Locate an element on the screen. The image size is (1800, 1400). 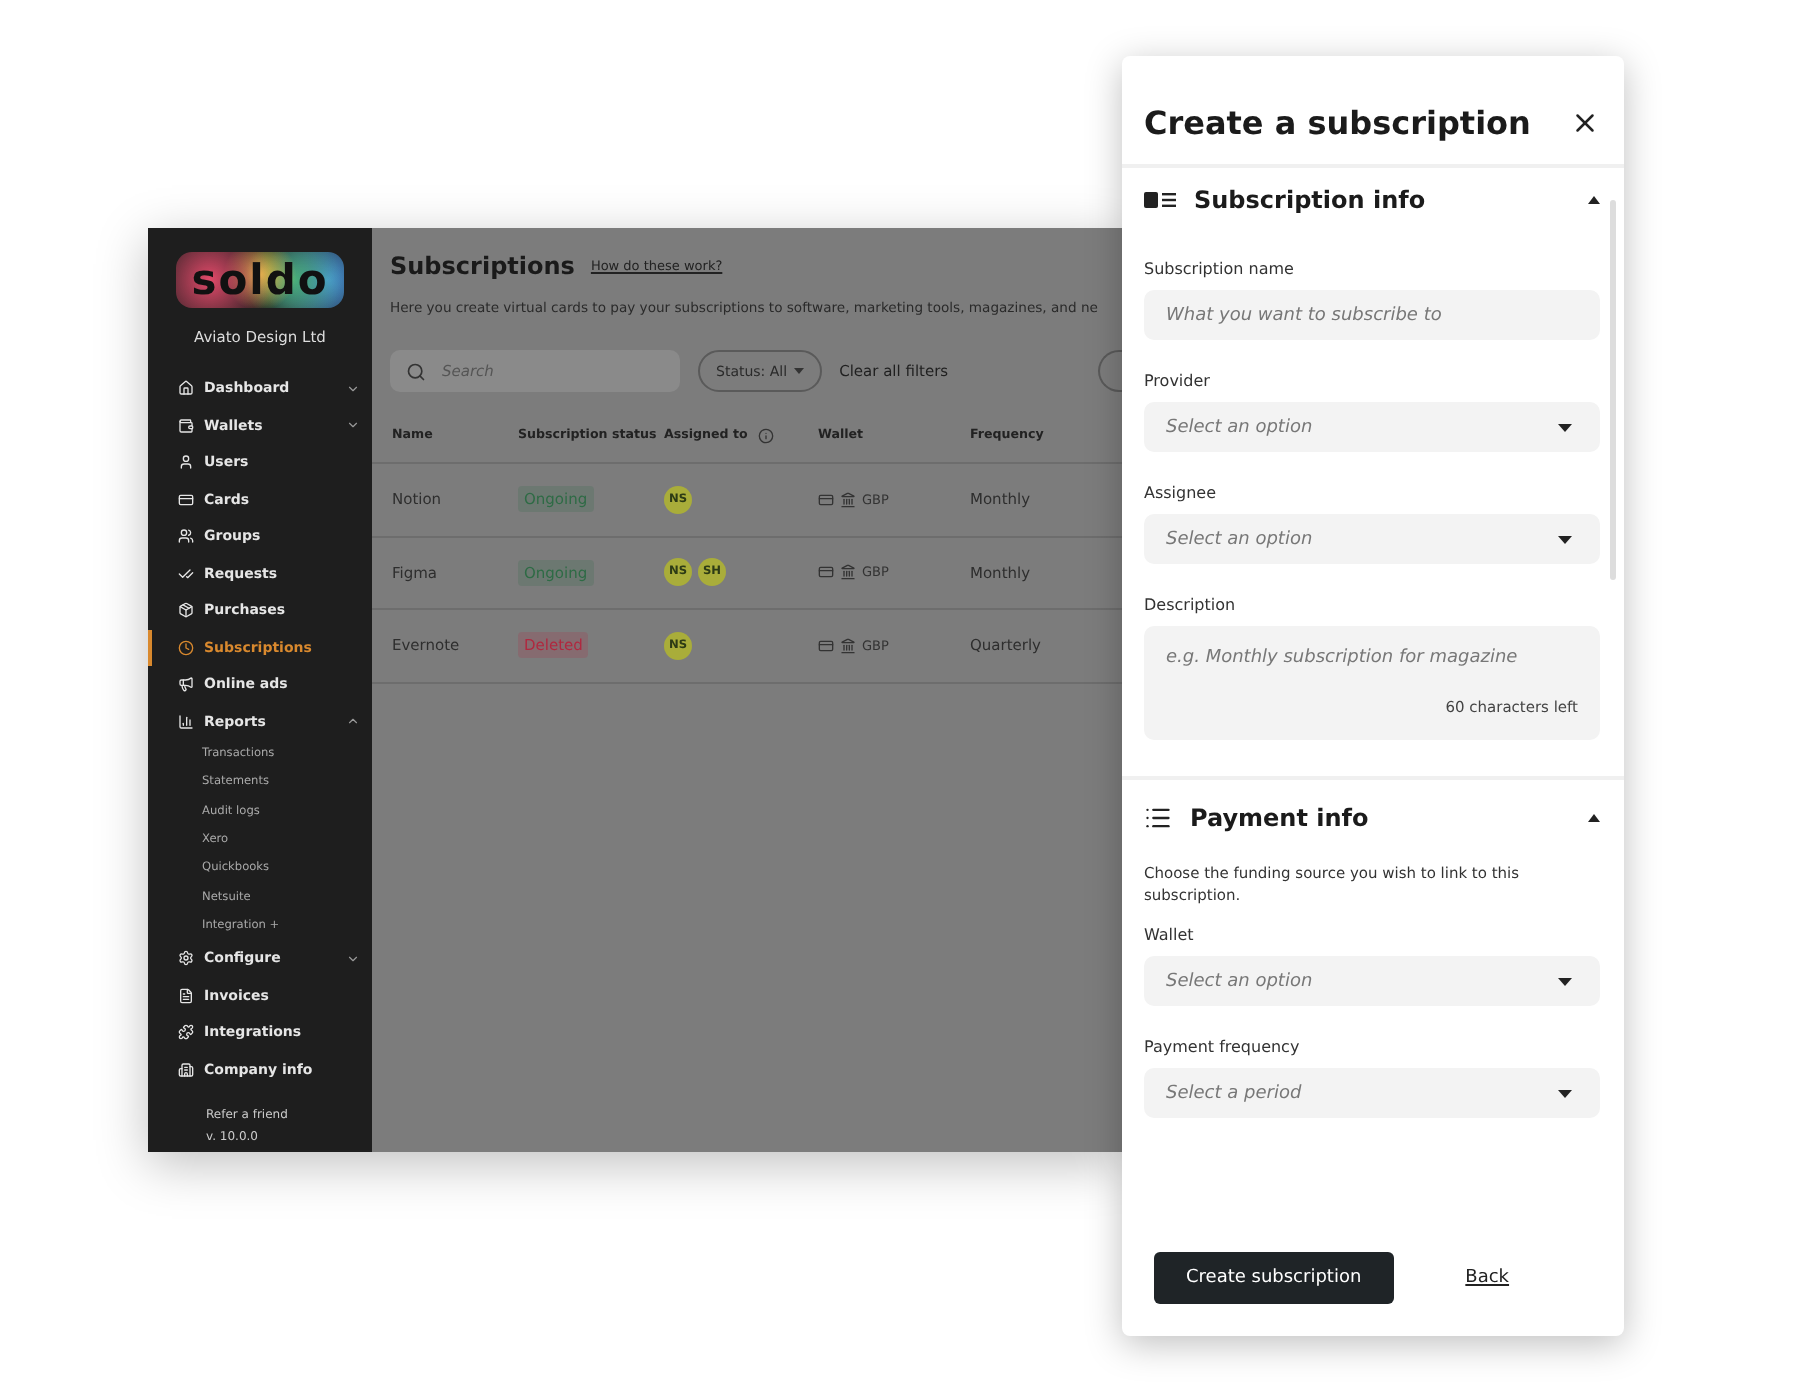
megaphone-icon is located at coordinates (186, 684).